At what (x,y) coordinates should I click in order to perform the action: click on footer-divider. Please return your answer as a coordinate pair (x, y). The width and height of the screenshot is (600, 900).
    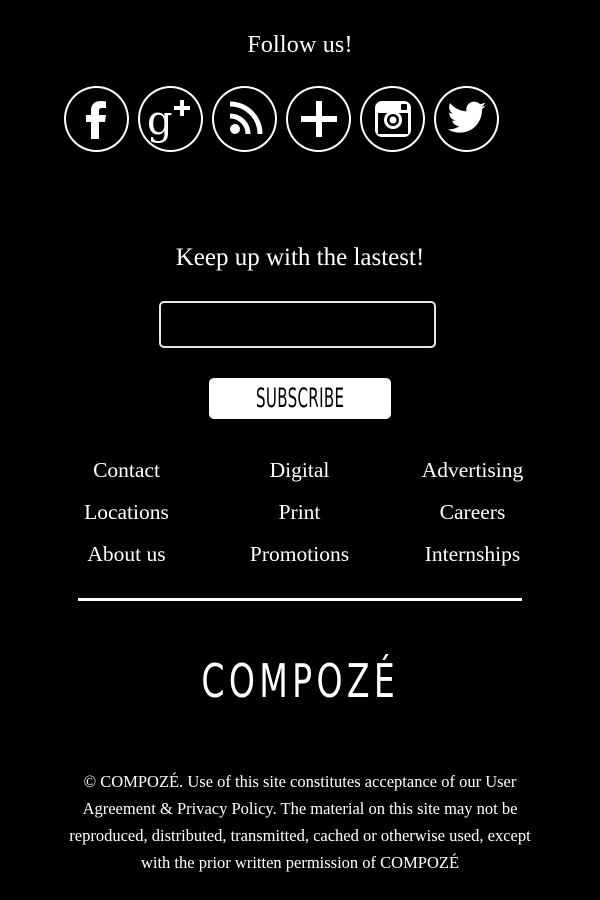
    Looking at the image, I should click on (300, 599).